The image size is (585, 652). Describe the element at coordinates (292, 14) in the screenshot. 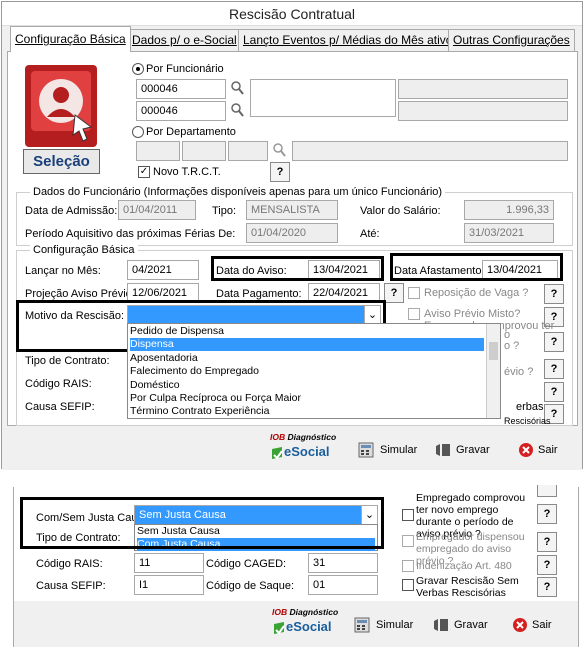

I see `window-title: Rescisão Contratual` at that location.